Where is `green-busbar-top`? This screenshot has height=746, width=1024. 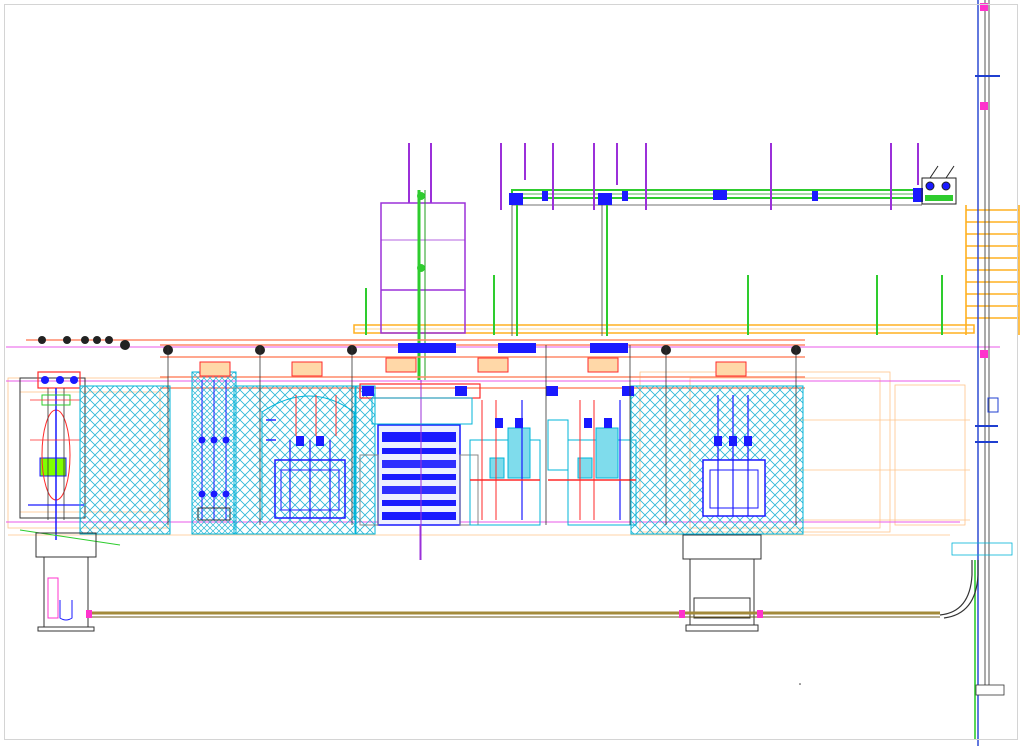 green-busbar-top is located at coordinates (717, 262).